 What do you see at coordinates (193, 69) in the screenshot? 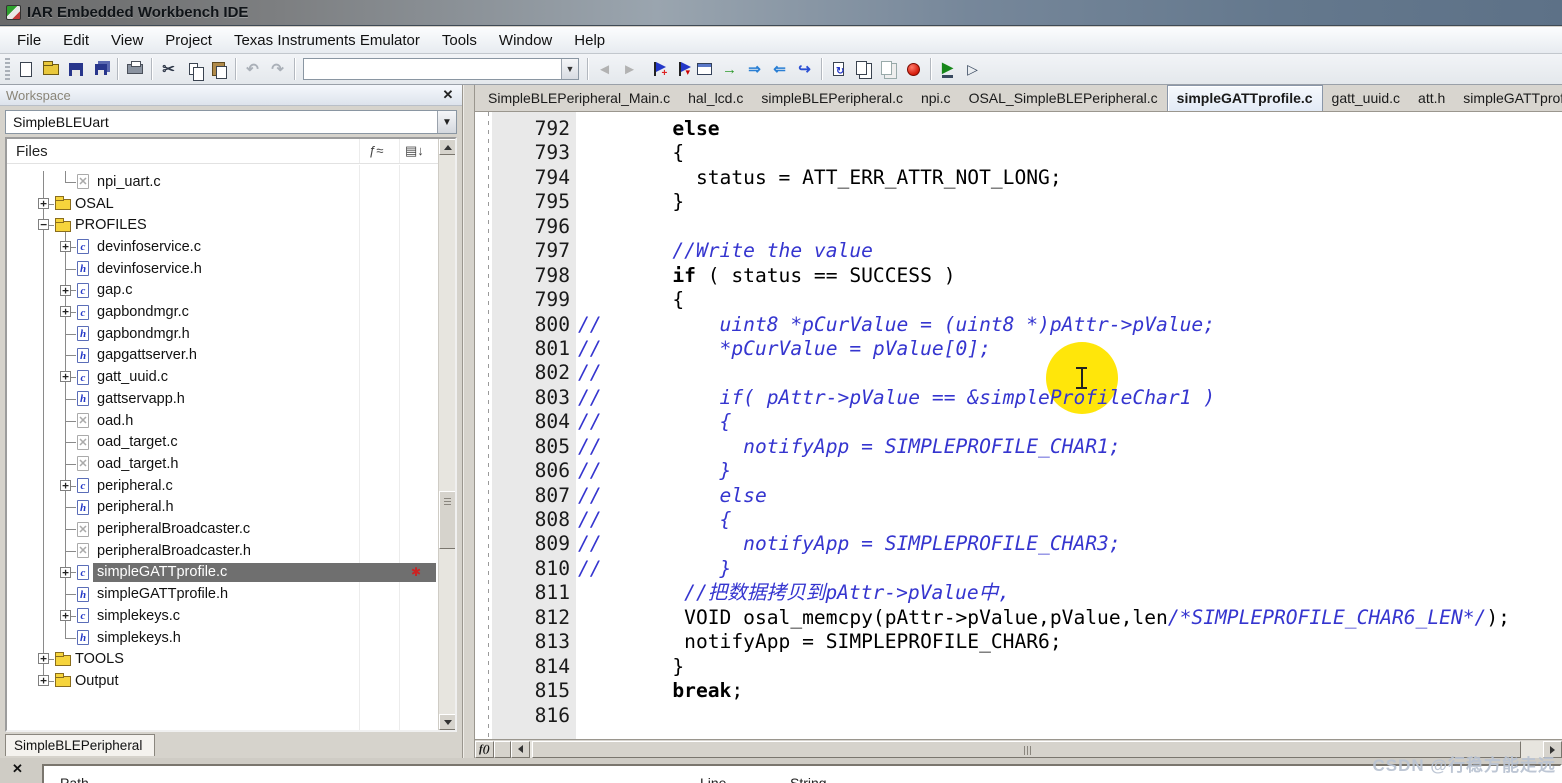
I see `copy-button` at bounding box center [193, 69].